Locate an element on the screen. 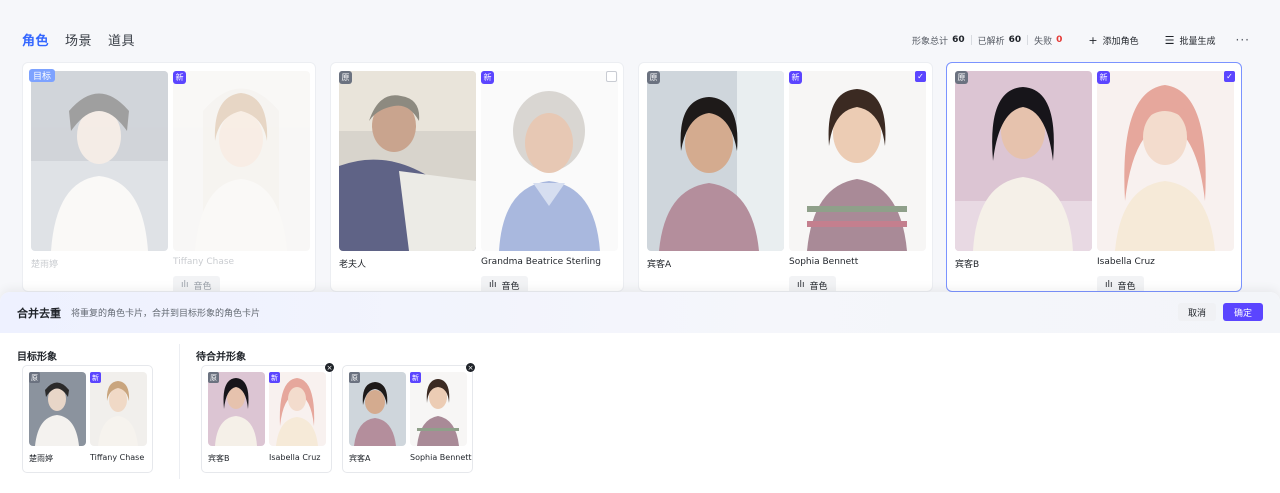 This screenshot has width=1280, height=493. category-tabs: 角色 场景 道具 is located at coordinates (78, 39).